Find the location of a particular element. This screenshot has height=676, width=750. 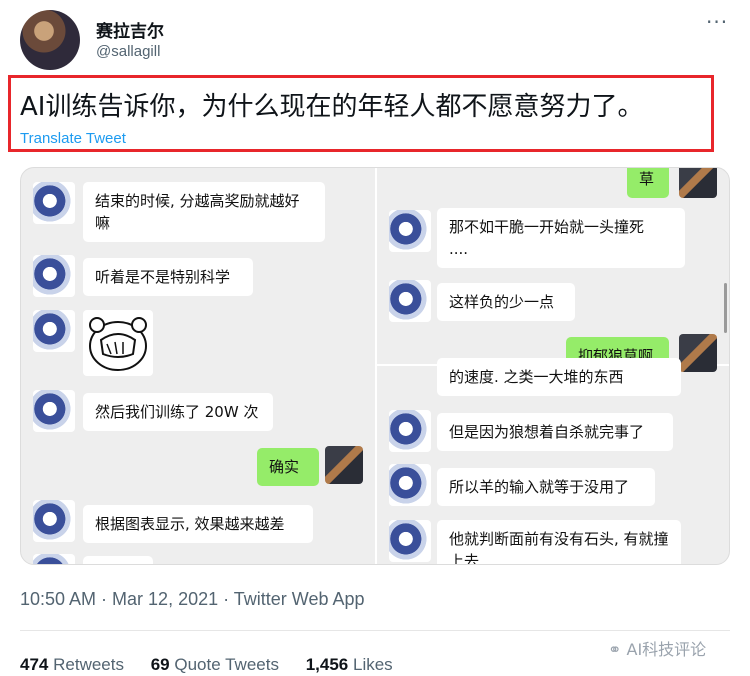

chat-text: 听着是不是特别科学 is located at coordinates (163, 277).